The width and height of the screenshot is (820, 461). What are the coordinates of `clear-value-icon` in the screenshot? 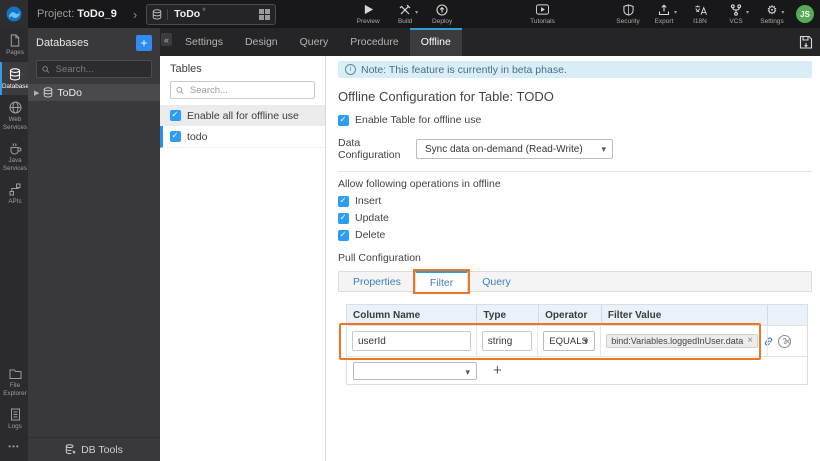 It's located at (750, 341).